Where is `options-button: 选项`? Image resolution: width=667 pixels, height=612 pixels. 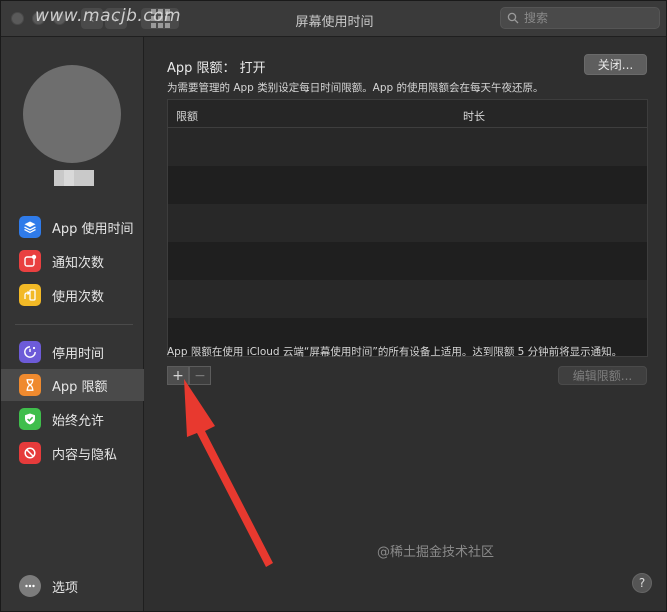
options-button: 选项 is located at coordinates (48, 586).